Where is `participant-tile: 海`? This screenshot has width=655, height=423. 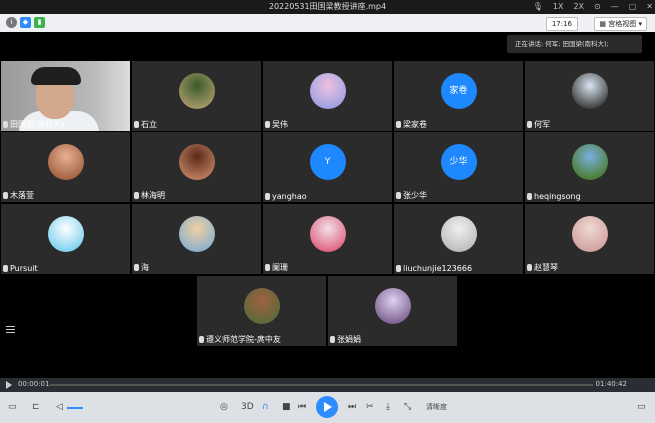 participant-tile: 海 is located at coordinates (196, 239).